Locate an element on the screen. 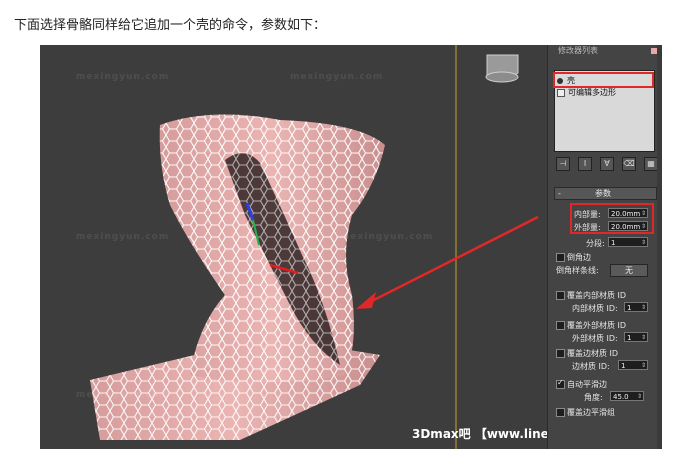 The width and height of the screenshot is (694, 449). angle-spinner: 45.0 ⇕ is located at coordinates (627, 396).